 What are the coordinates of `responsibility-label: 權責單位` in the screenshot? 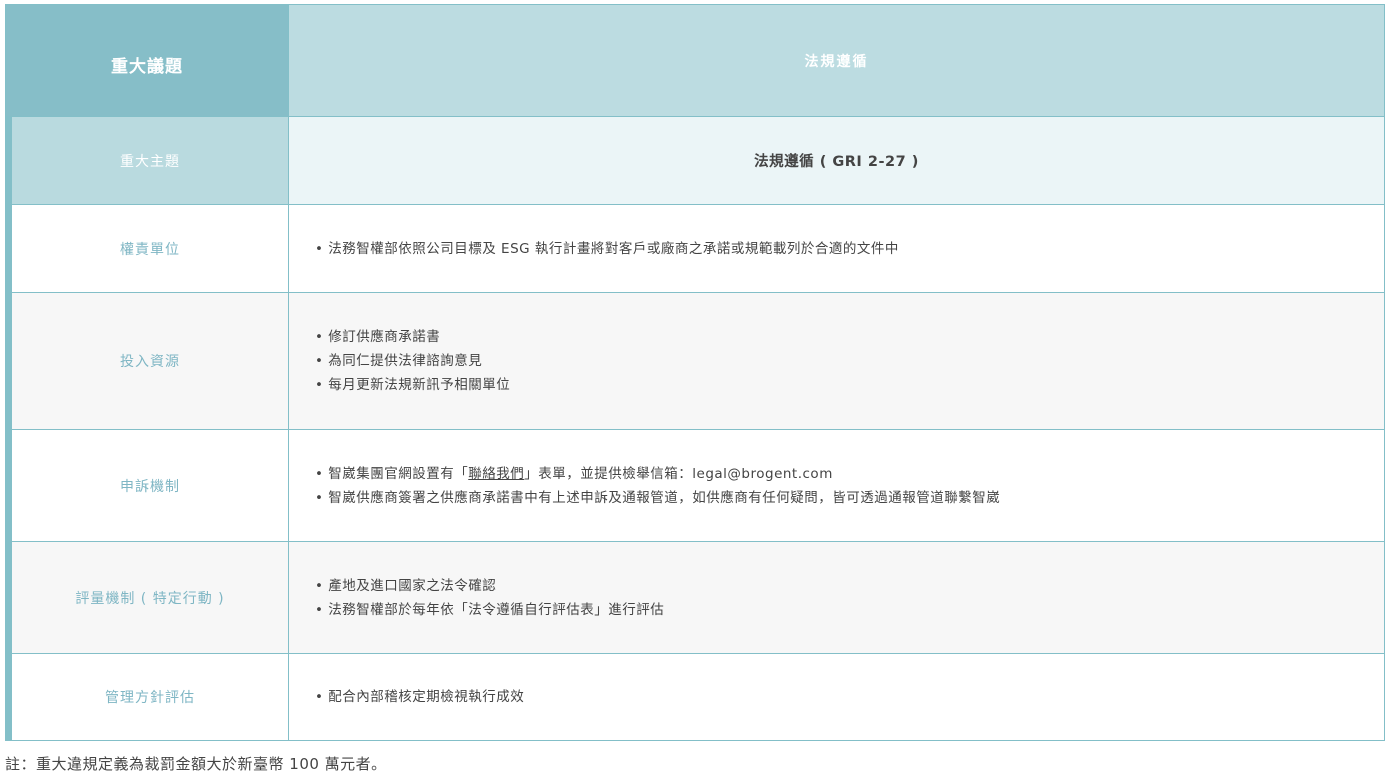 It's located at (150, 248).